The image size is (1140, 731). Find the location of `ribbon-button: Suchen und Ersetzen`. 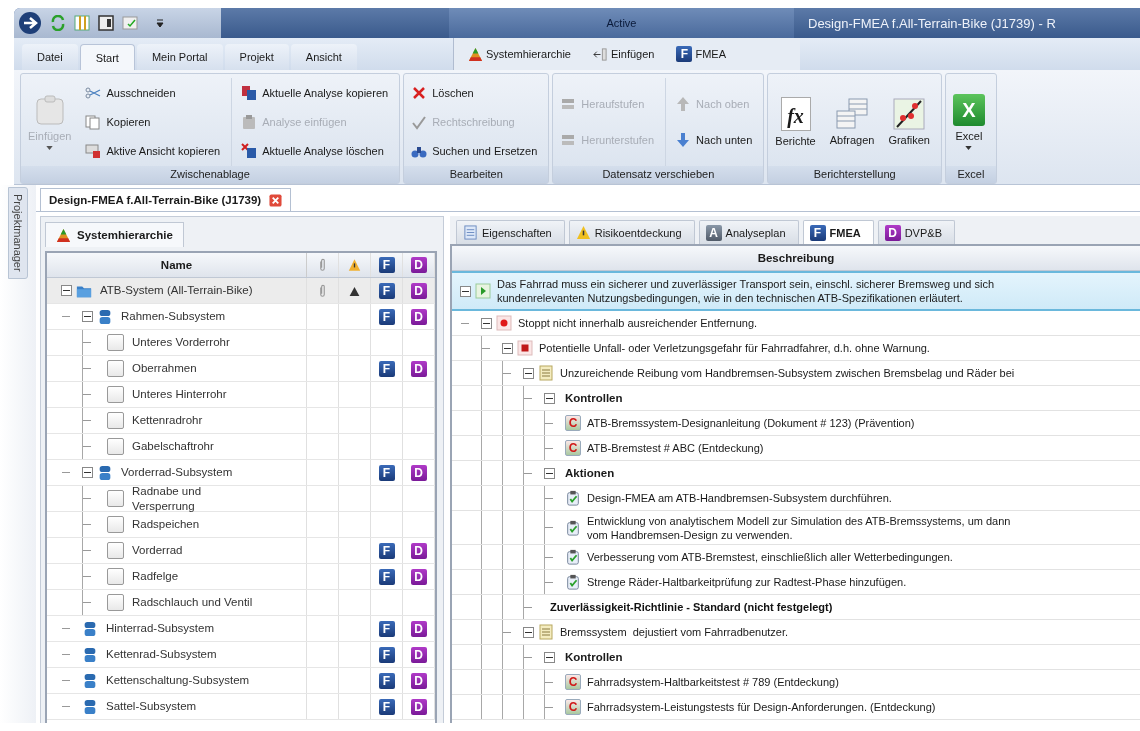

ribbon-button: Suchen und Ersetzen is located at coordinates (474, 151).